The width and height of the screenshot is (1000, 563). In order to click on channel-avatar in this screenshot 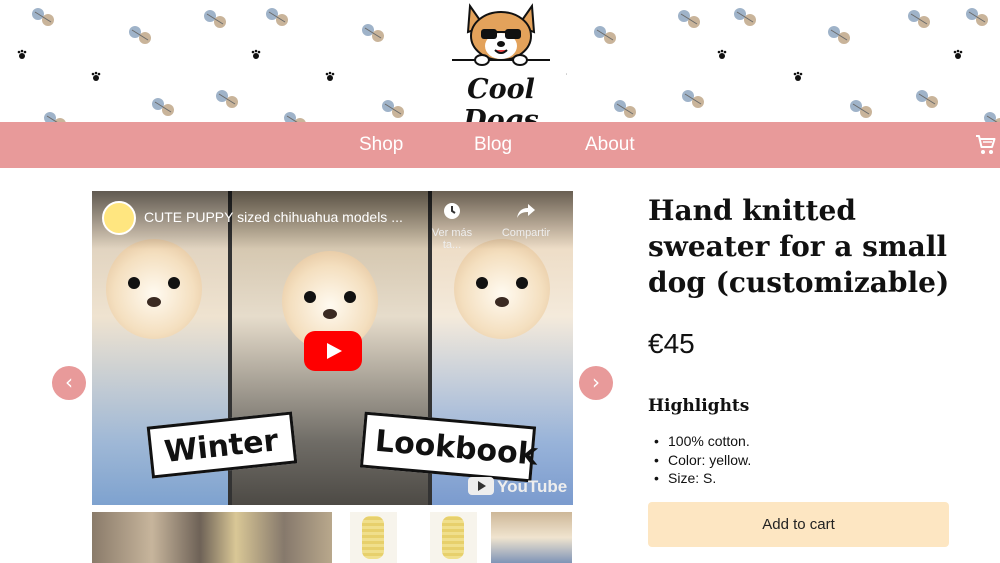, I will do `click(119, 218)`.